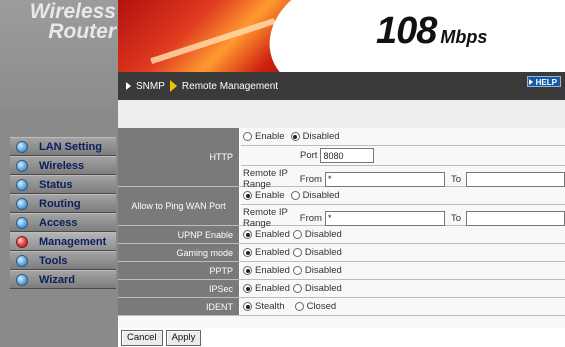 The width and height of the screenshot is (565, 347). I want to click on logo-line-1: Wireless, so click(72, 11).